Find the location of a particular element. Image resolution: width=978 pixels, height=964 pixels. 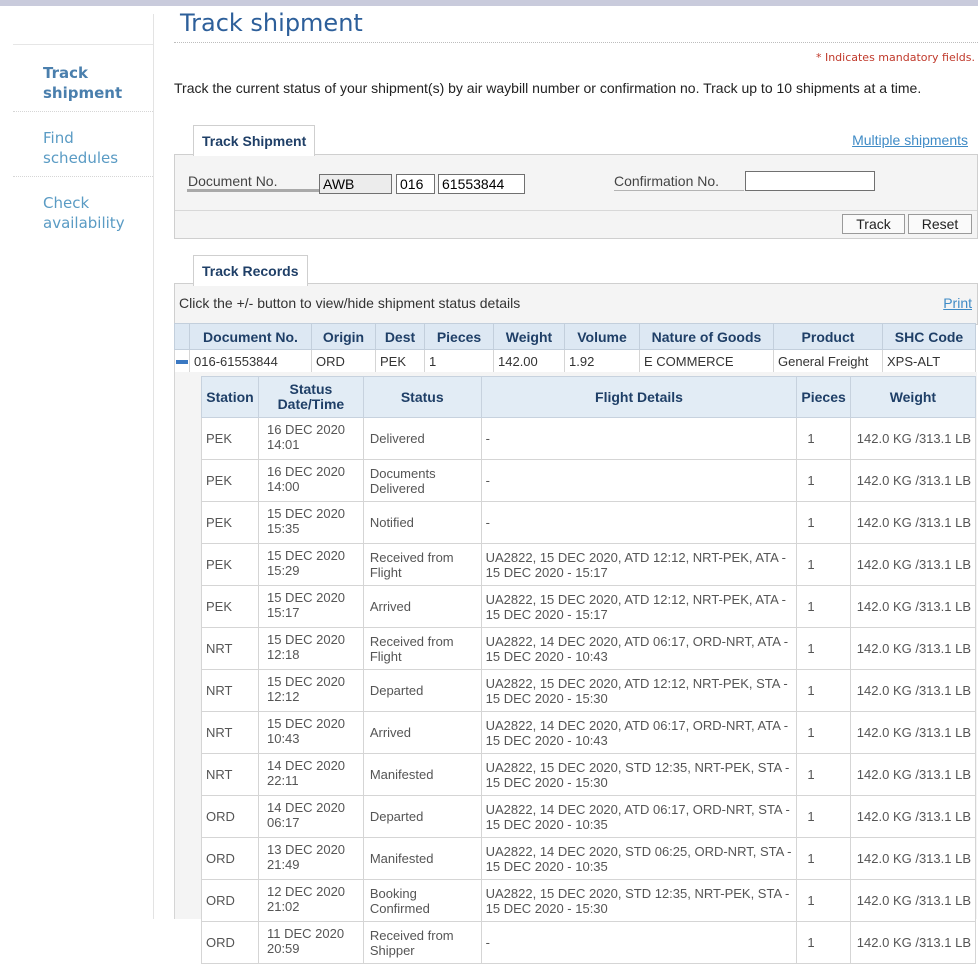

status-datetime-cell: 15 DEC 2020 12:18 is located at coordinates (310, 648).